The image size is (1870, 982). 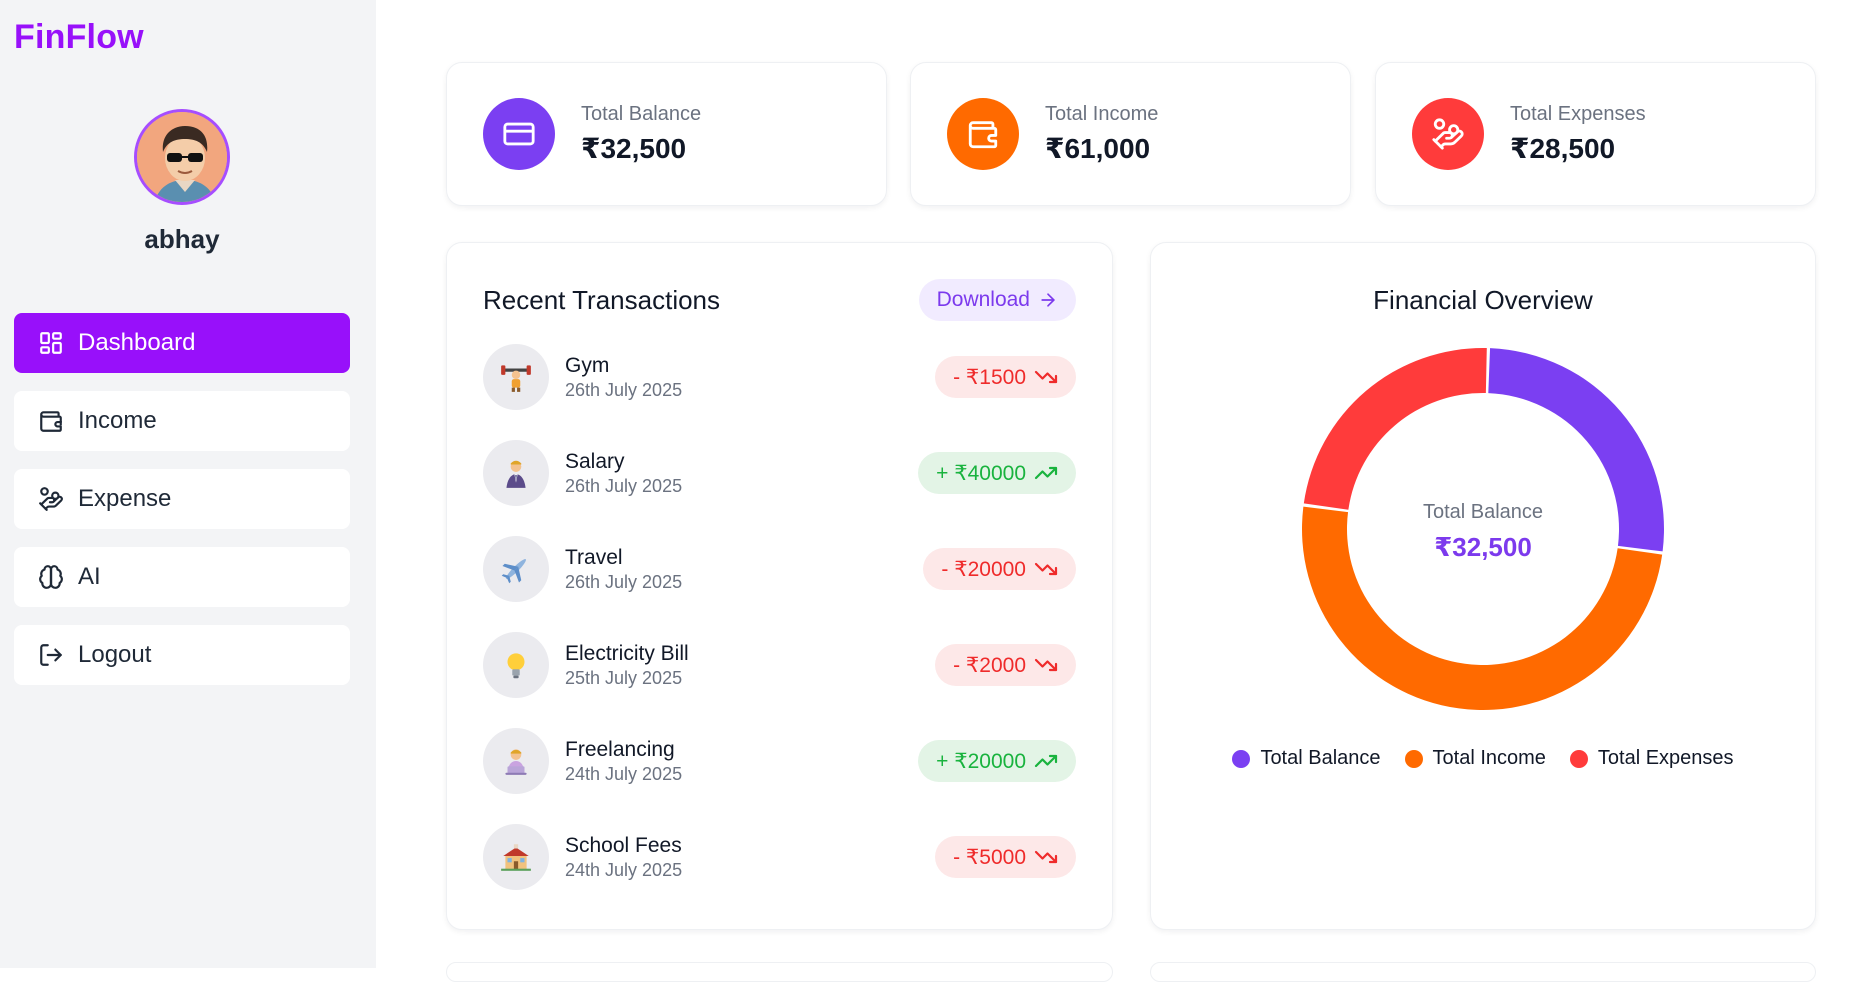 I want to click on legend-label: Total Balance, so click(x=1320, y=758).